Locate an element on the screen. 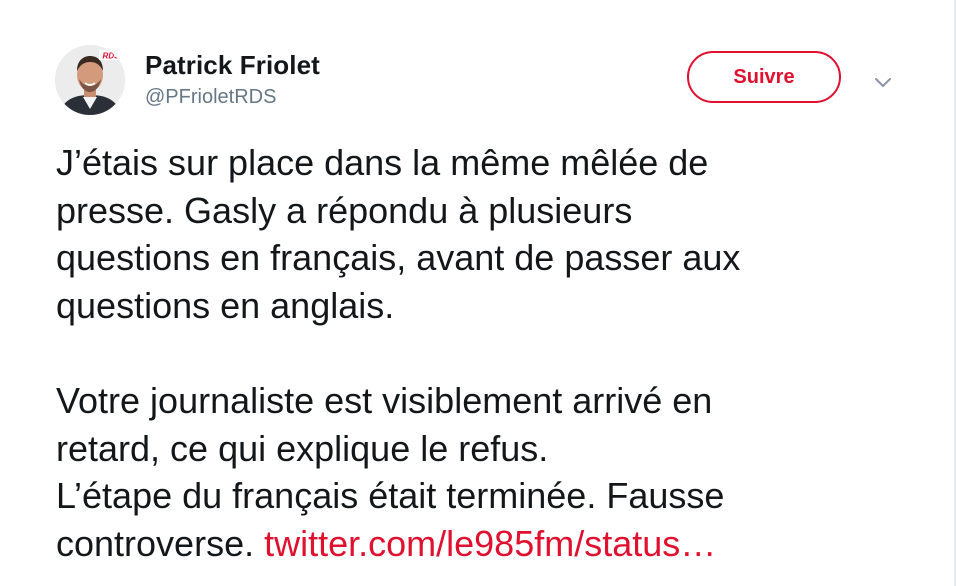  chevron-down-icon is located at coordinates (883, 83).